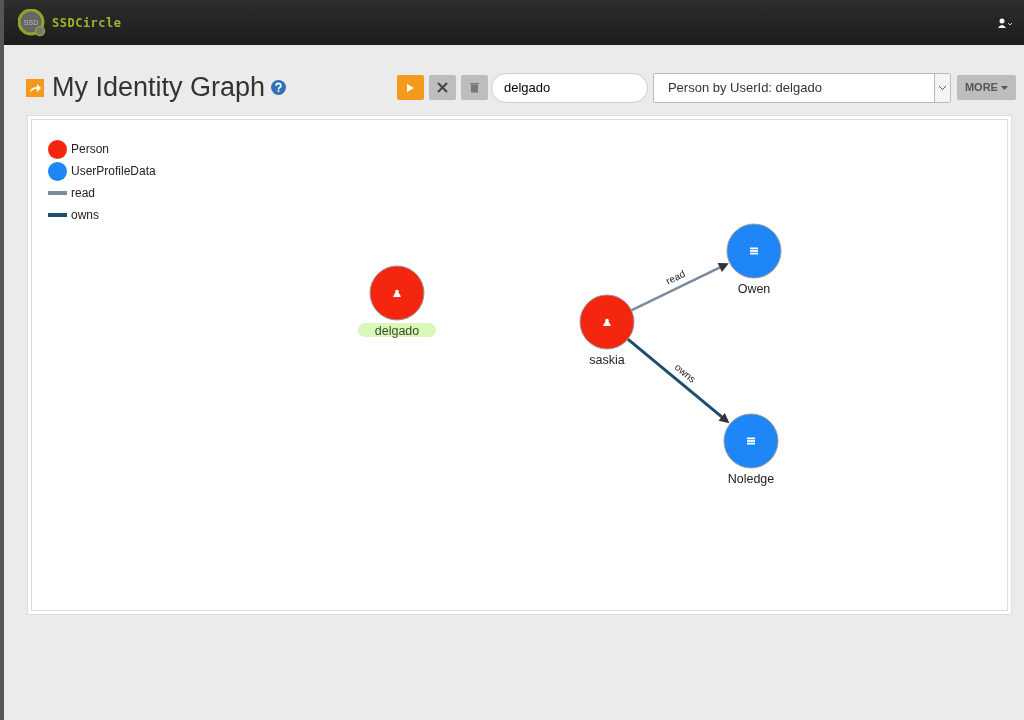 This screenshot has height=720, width=1024. I want to click on trash-icon, so click(474, 87).